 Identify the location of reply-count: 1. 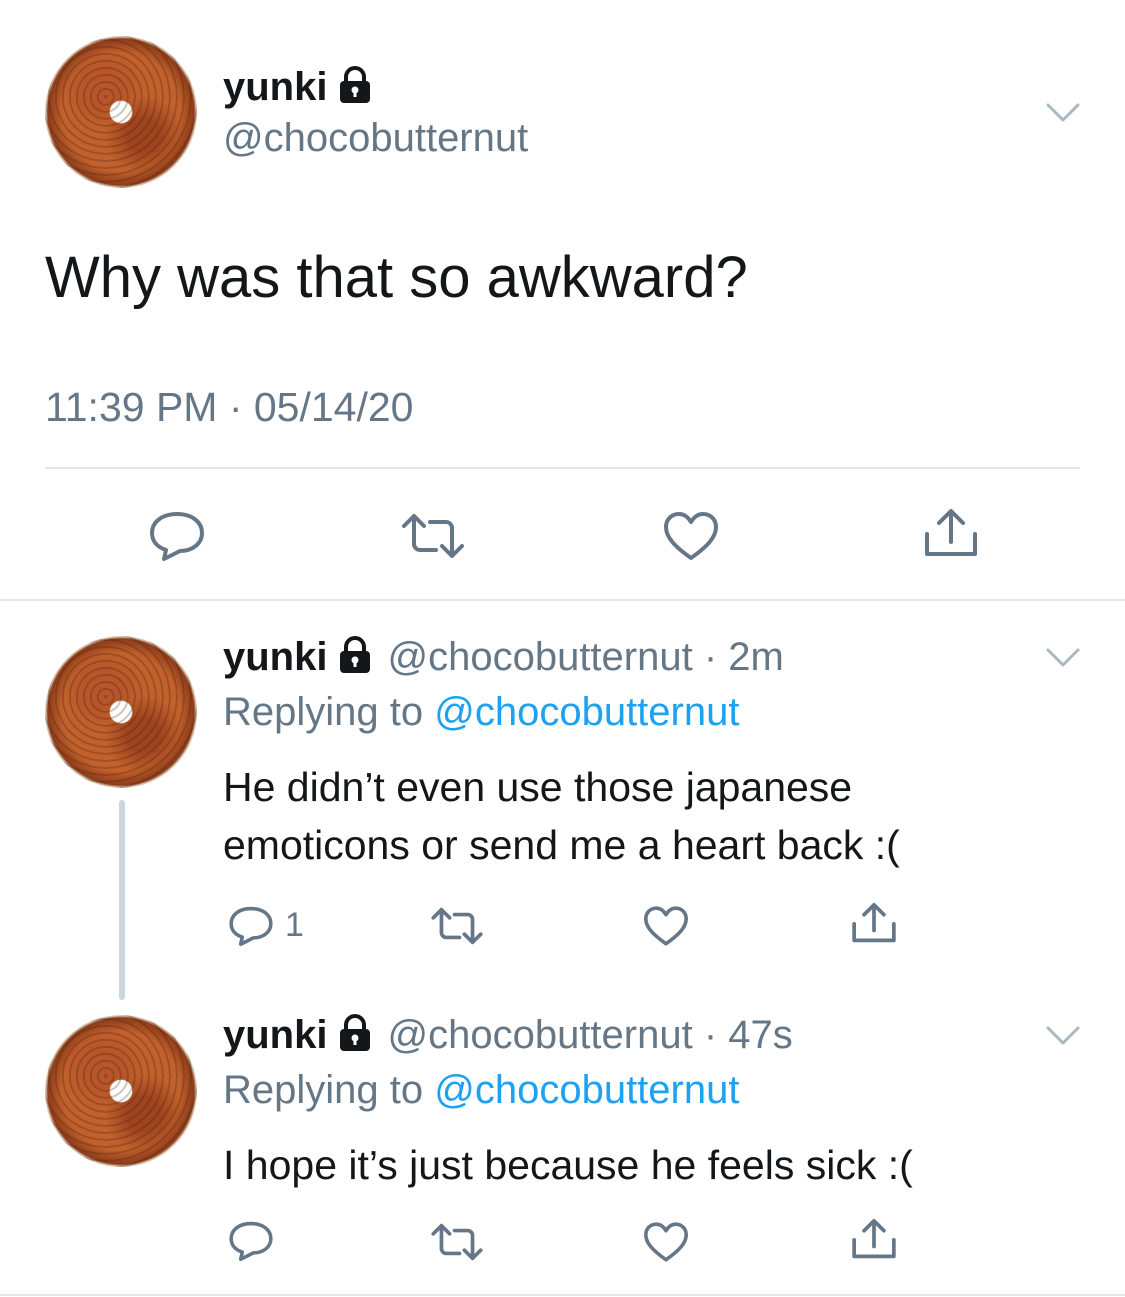
(294, 925).